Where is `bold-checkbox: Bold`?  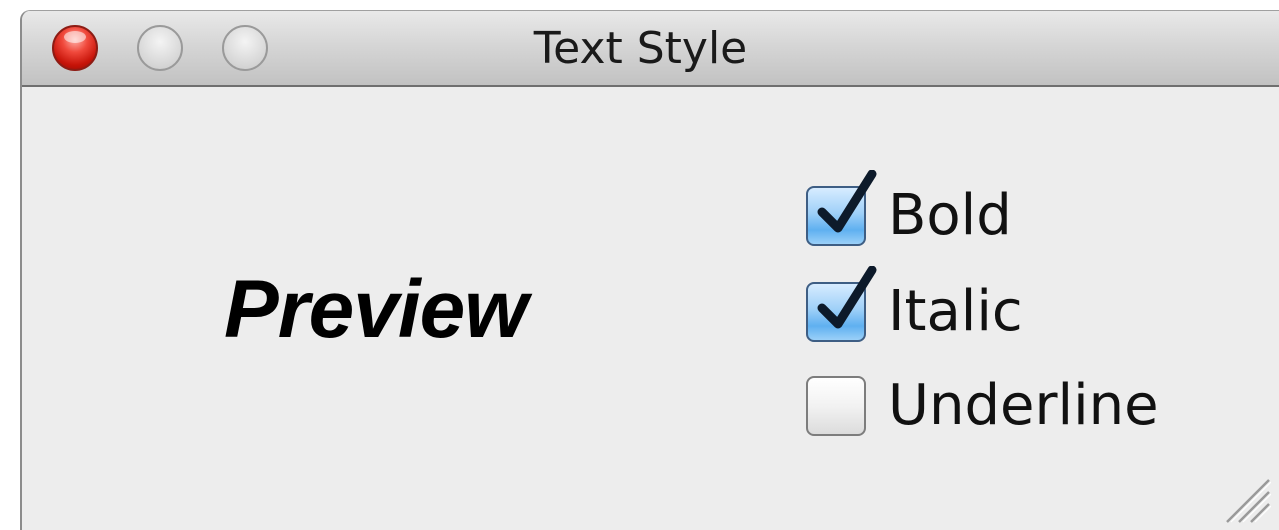
bold-checkbox: Bold is located at coordinates (909, 210).